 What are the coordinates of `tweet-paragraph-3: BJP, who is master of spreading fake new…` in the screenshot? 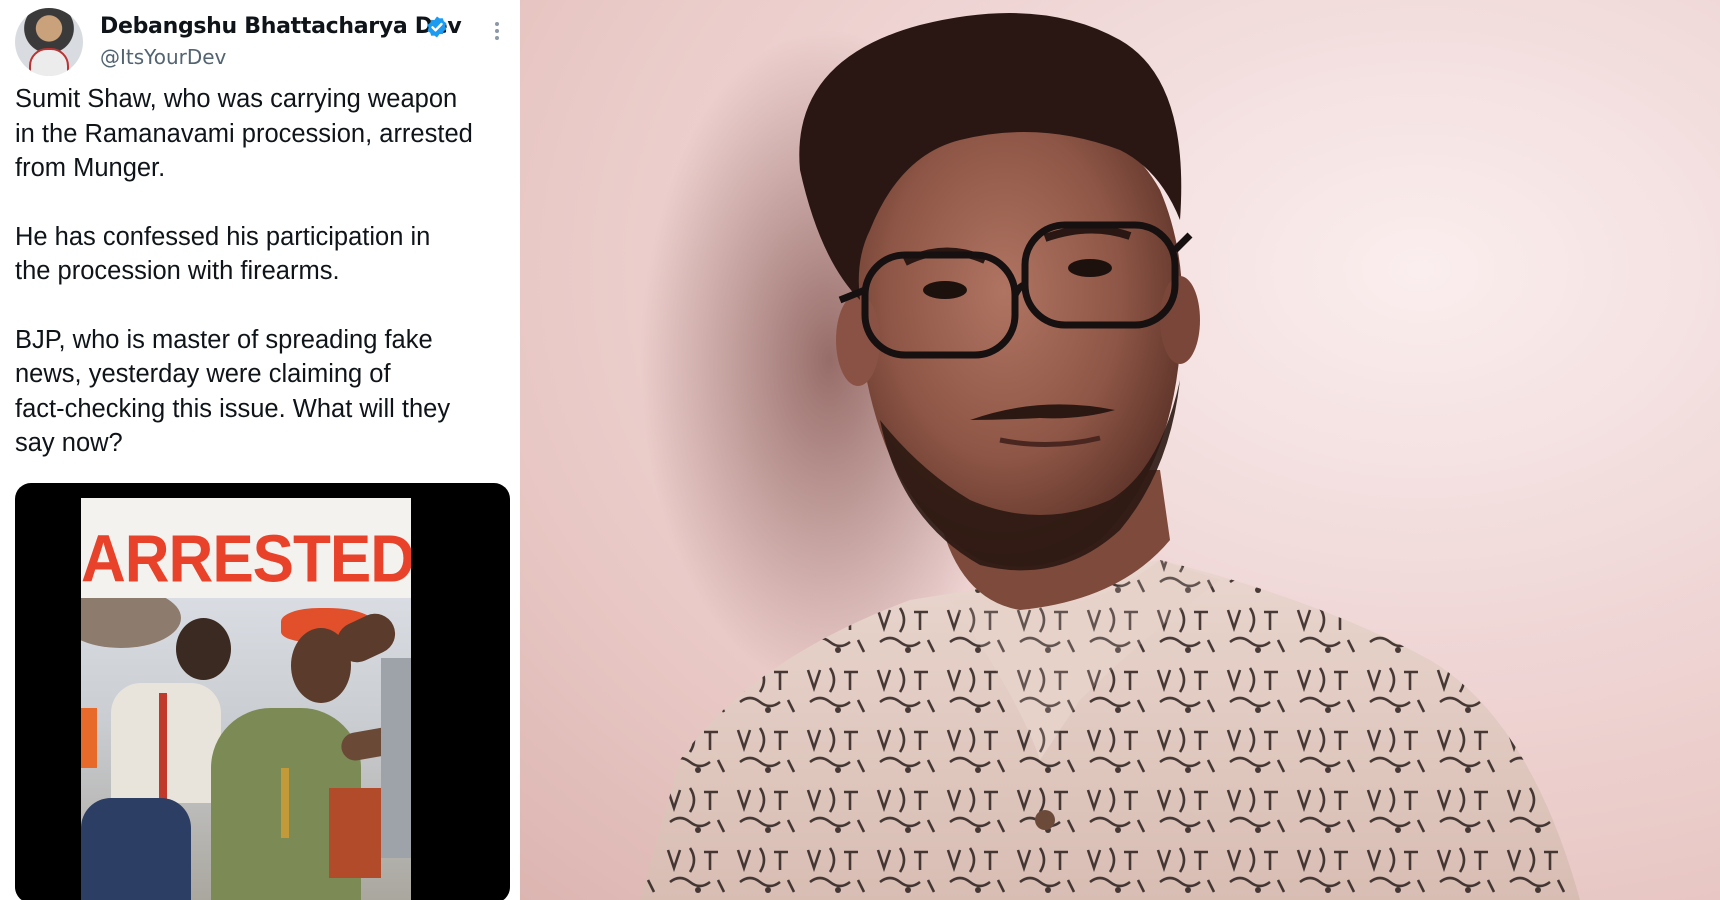 It's located at (233, 391).